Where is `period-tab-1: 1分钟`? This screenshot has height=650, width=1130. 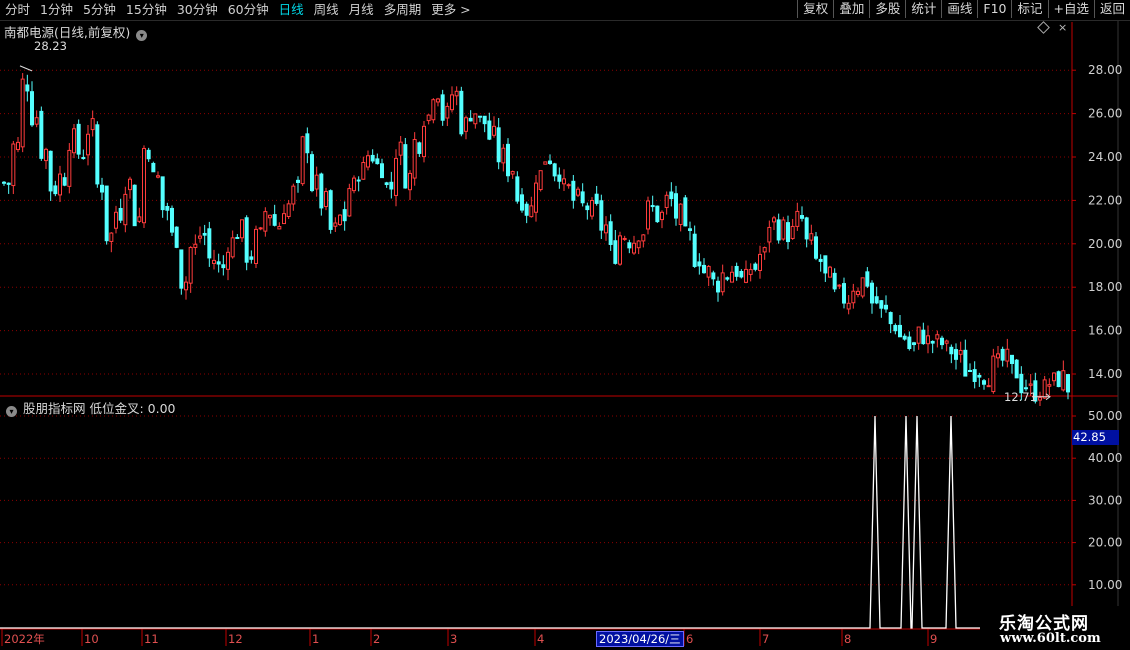
period-tab-1: 1分钟 is located at coordinates (56, 10).